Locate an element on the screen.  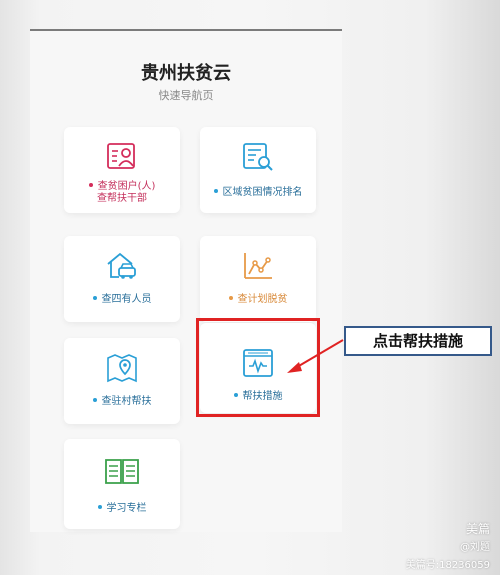
menu-card-label: 查驻村帮扶 is located at coordinates (122, 402).